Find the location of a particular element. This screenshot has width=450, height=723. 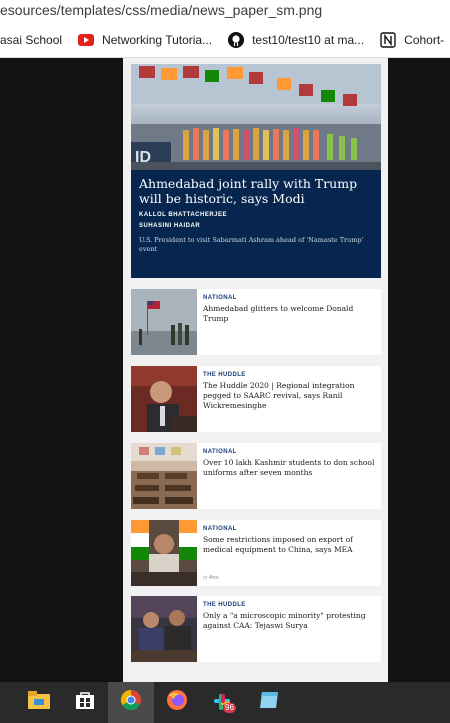

hero-author-1: KALLOL BHATTACHERJEE is located at coordinates (183, 215).